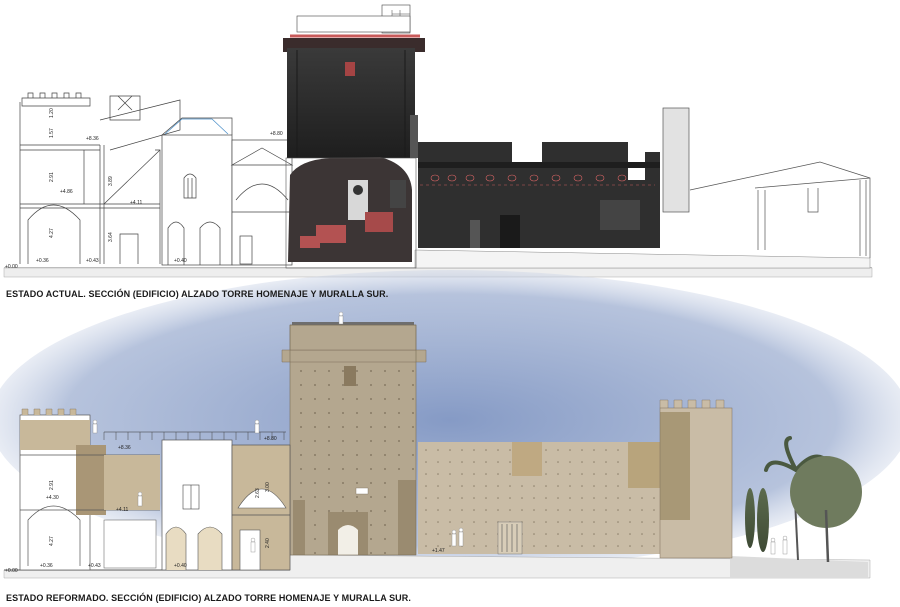 This screenshot has height=607, width=900. I want to click on top-level-043: +0.43, so click(92, 261).